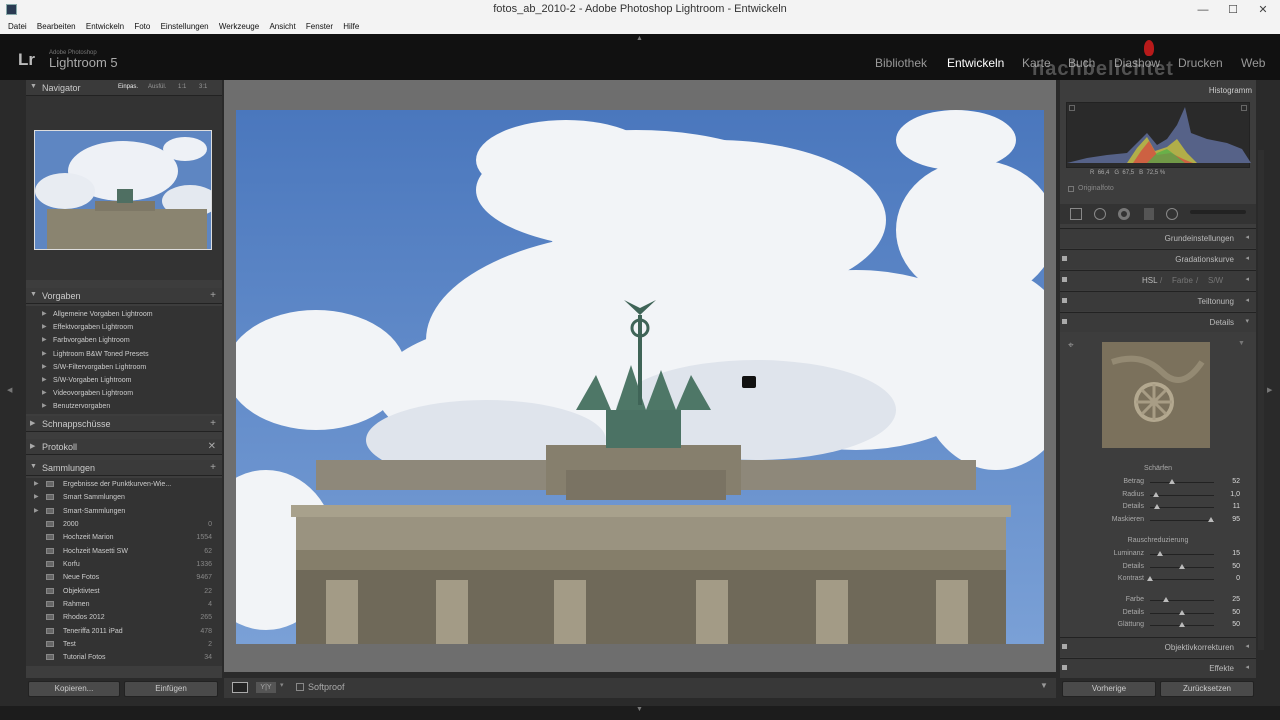 This screenshot has width=1280, height=720. What do you see at coordinates (212, 446) in the screenshot?
I see `clear-history-icon: ✕` at bounding box center [212, 446].